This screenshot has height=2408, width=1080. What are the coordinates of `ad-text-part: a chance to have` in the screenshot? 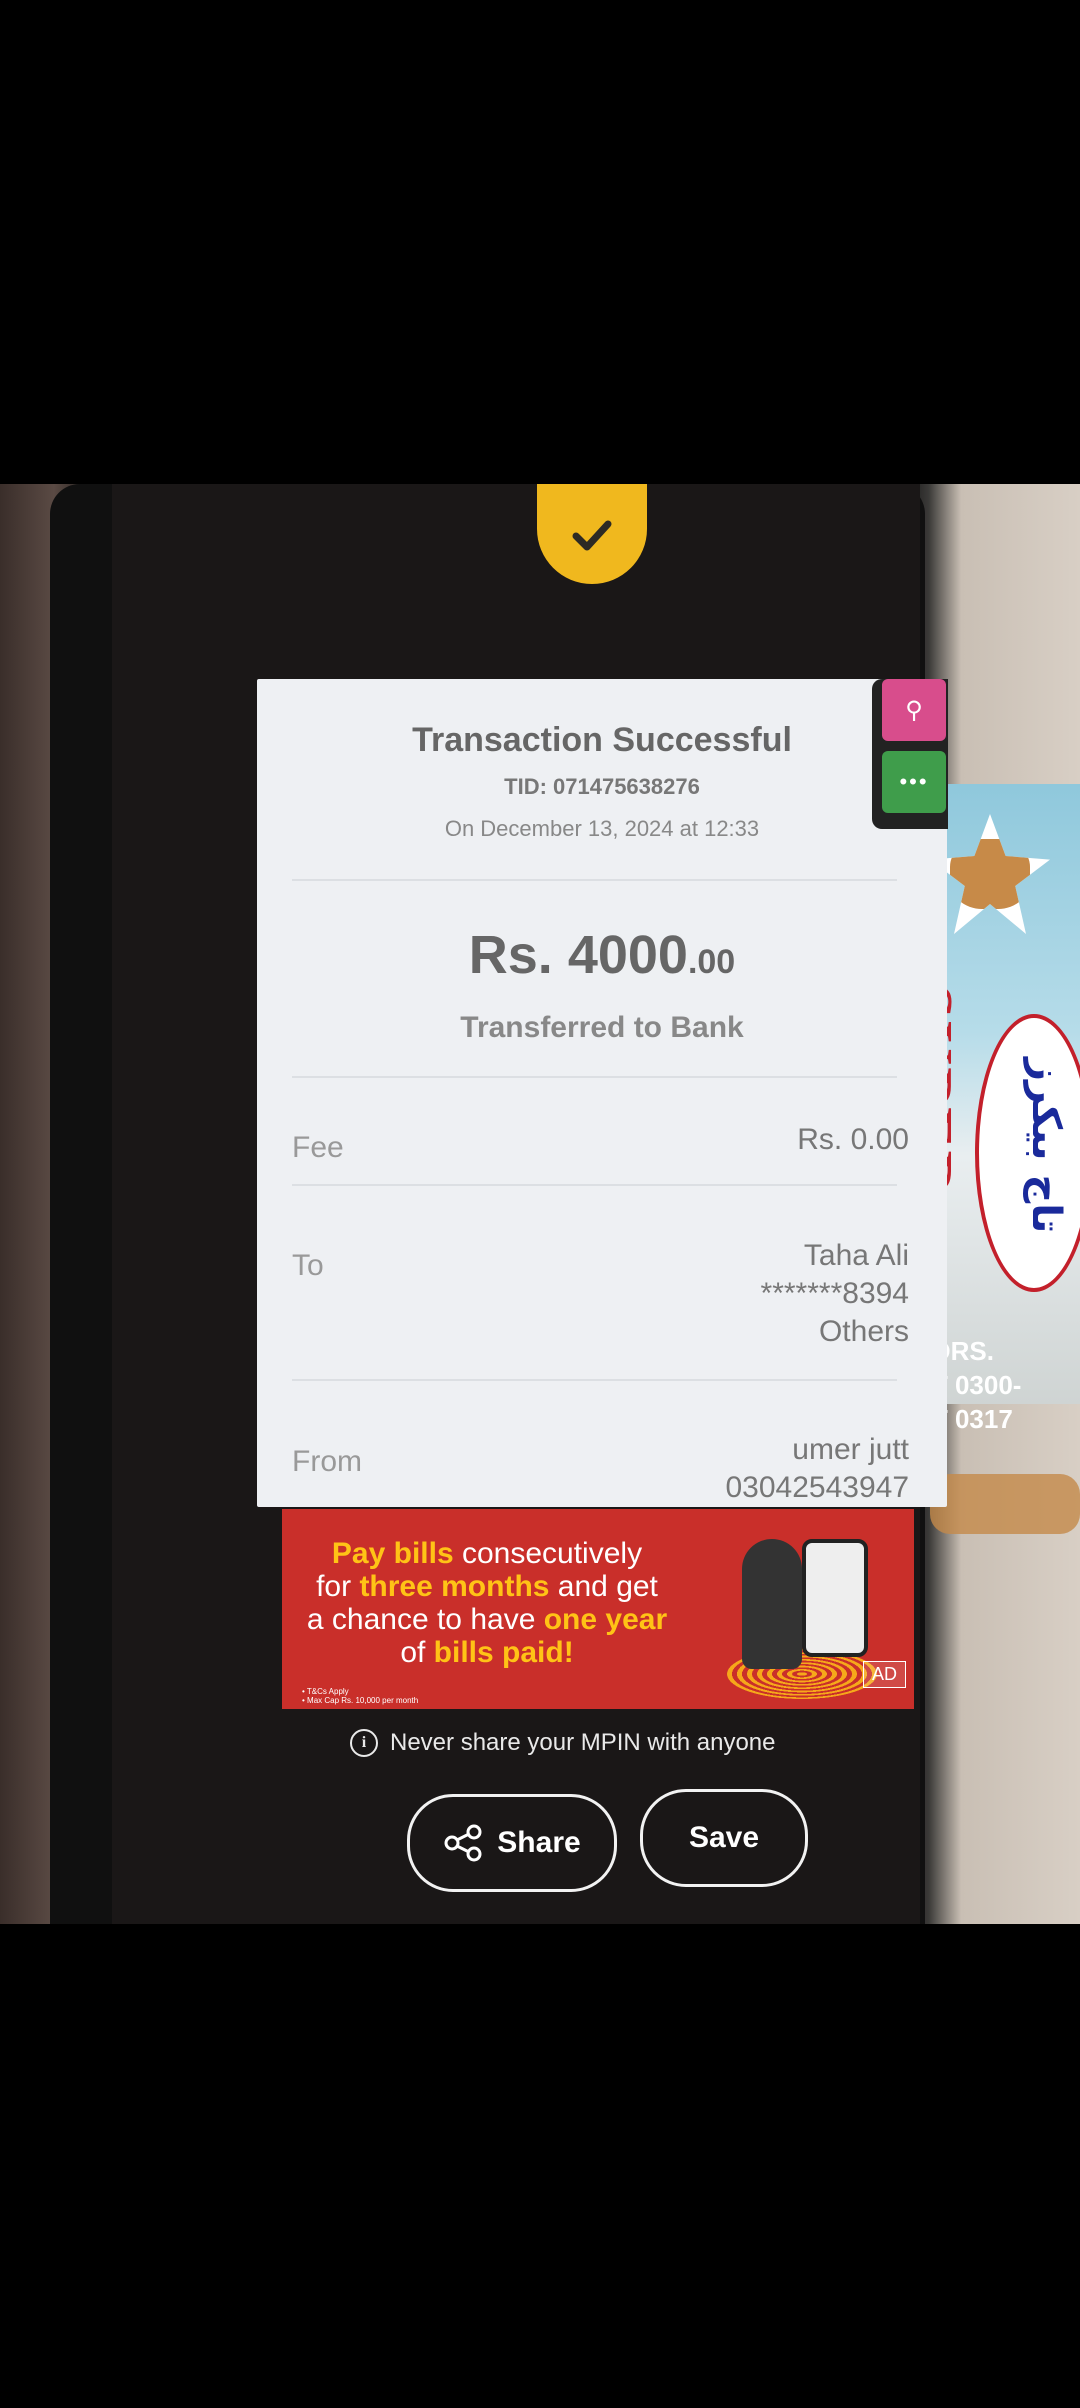 It's located at (425, 1619).